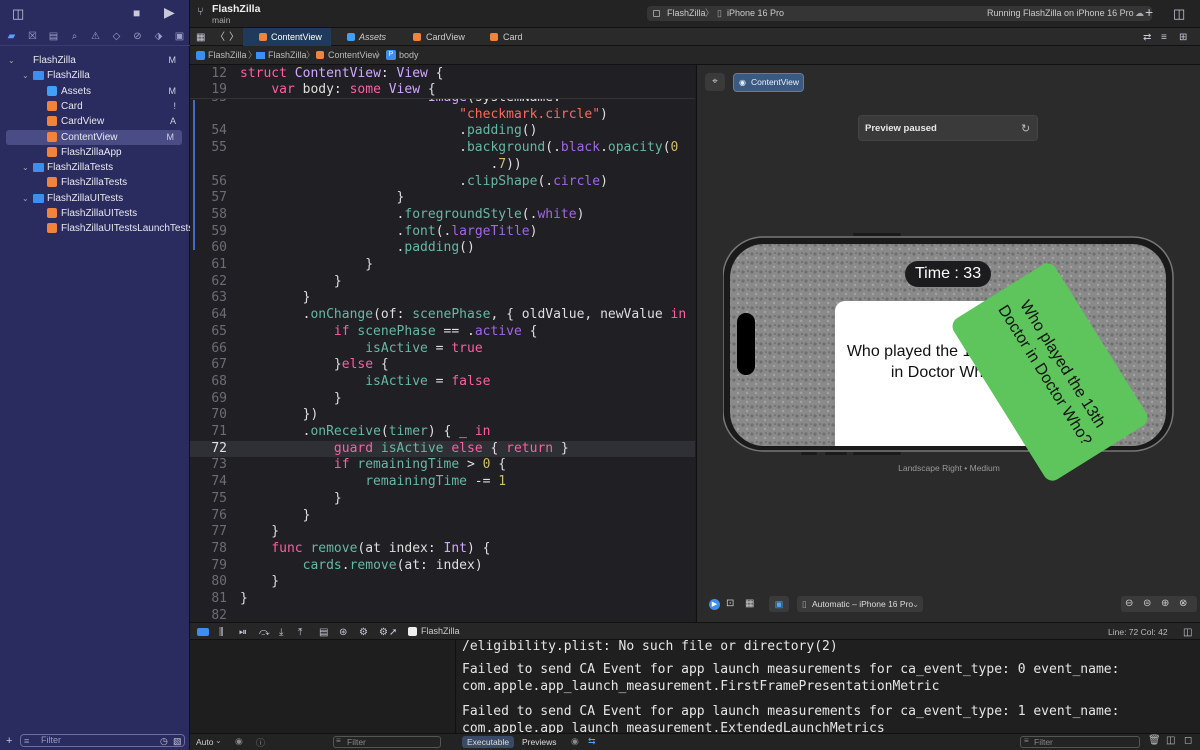 The height and width of the screenshot is (750, 1200). What do you see at coordinates (177, 741) in the screenshot?
I see `scm-filter-icon: ▧` at bounding box center [177, 741].